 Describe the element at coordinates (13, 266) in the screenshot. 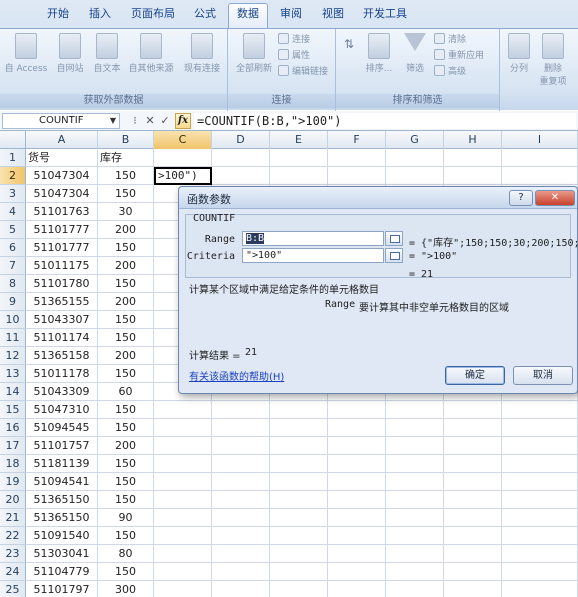

I see `row-header: 7` at that location.